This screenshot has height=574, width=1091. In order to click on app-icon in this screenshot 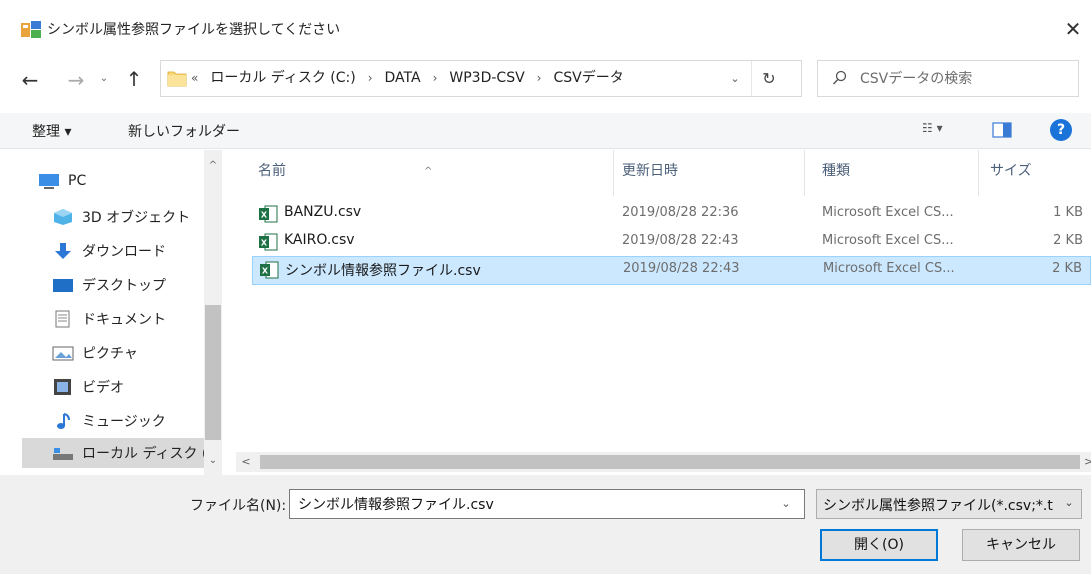, I will do `click(31, 29)`.